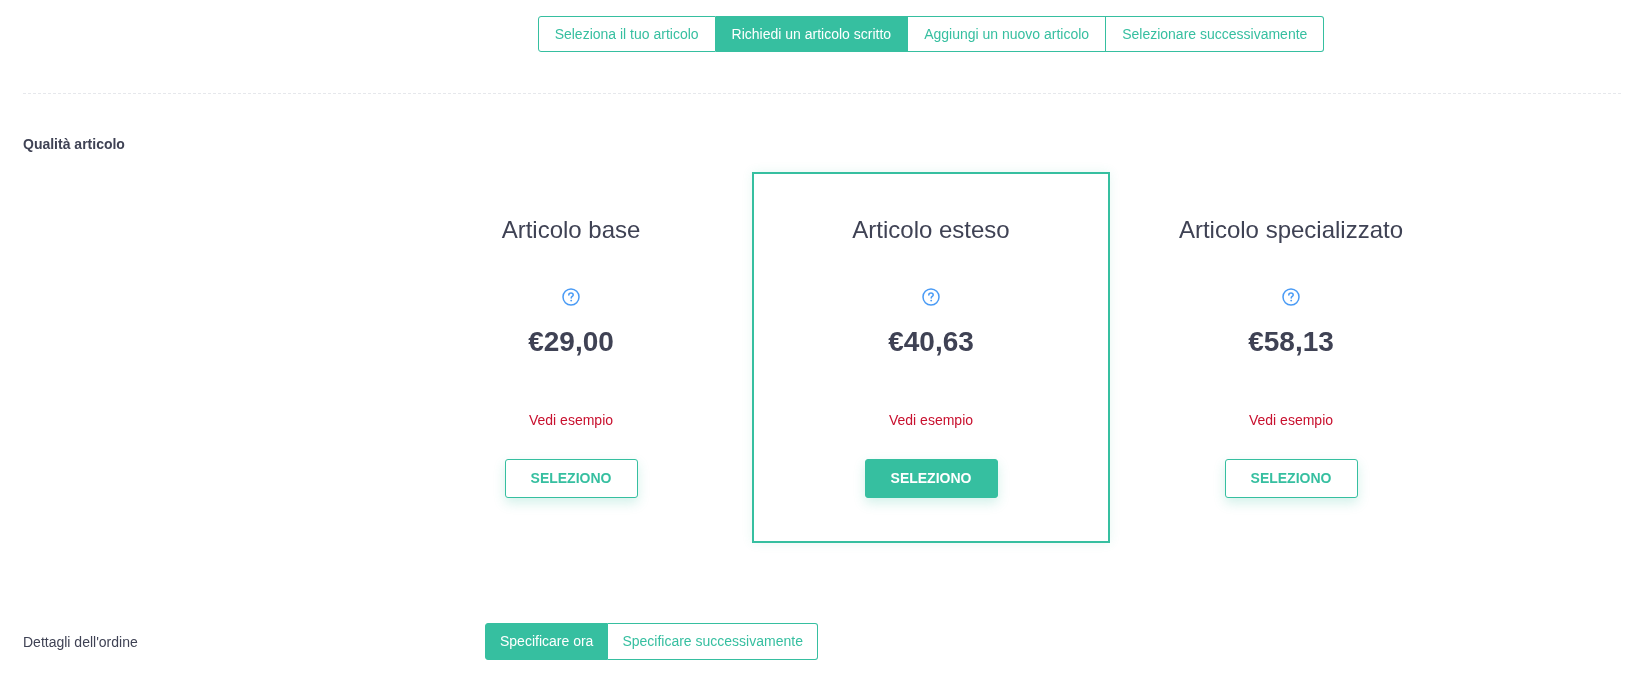 Image resolution: width=1644 pixels, height=688 pixels. What do you see at coordinates (571, 230) in the screenshot?
I see `plan-title: Articolo base` at bounding box center [571, 230].